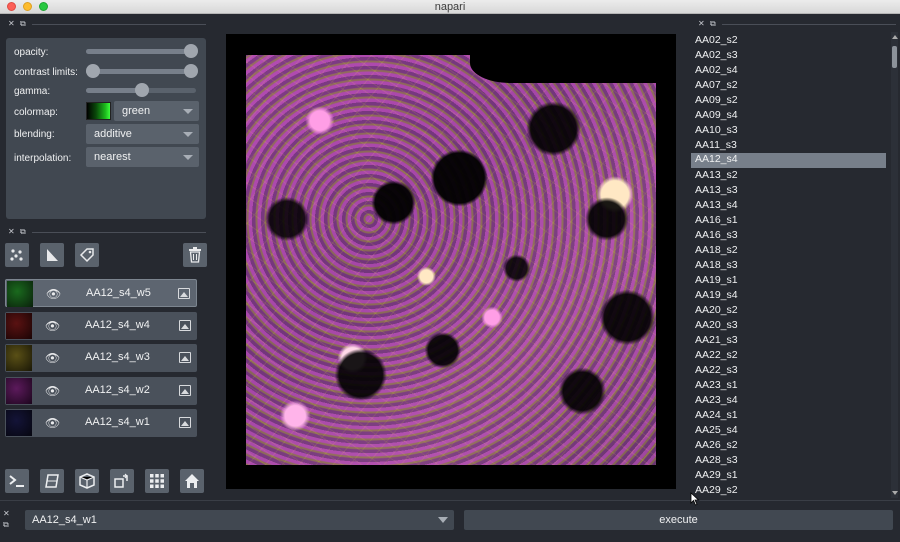  I want to click on blending-label: blending:, so click(34, 134).